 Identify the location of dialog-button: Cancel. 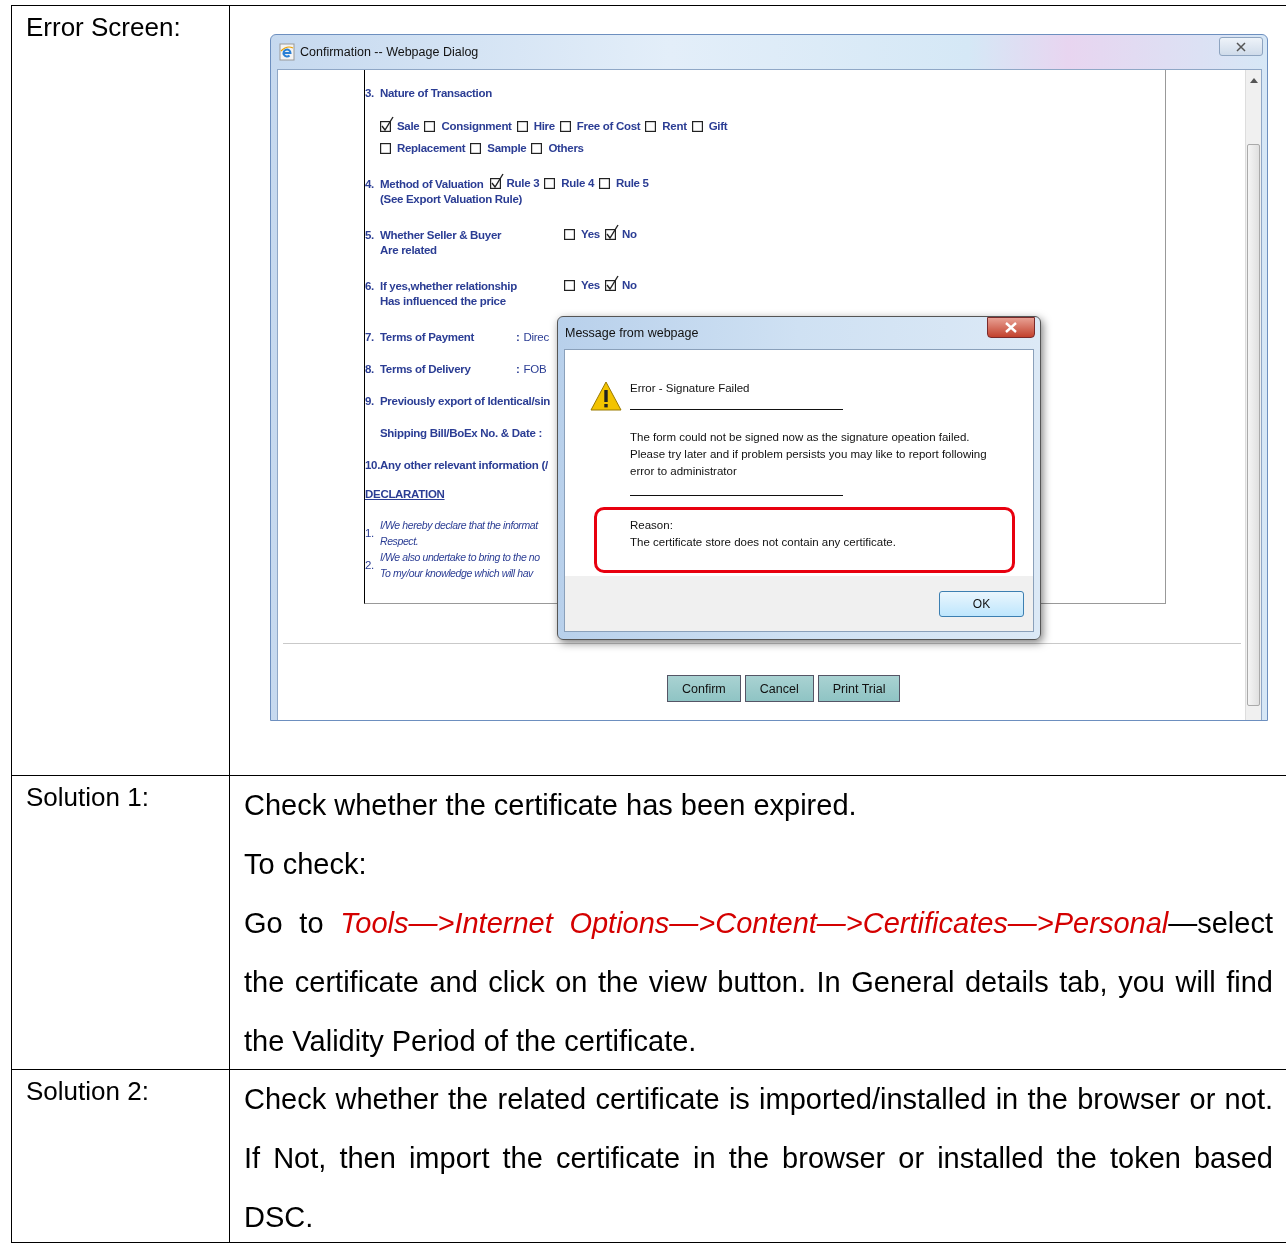
(779, 688).